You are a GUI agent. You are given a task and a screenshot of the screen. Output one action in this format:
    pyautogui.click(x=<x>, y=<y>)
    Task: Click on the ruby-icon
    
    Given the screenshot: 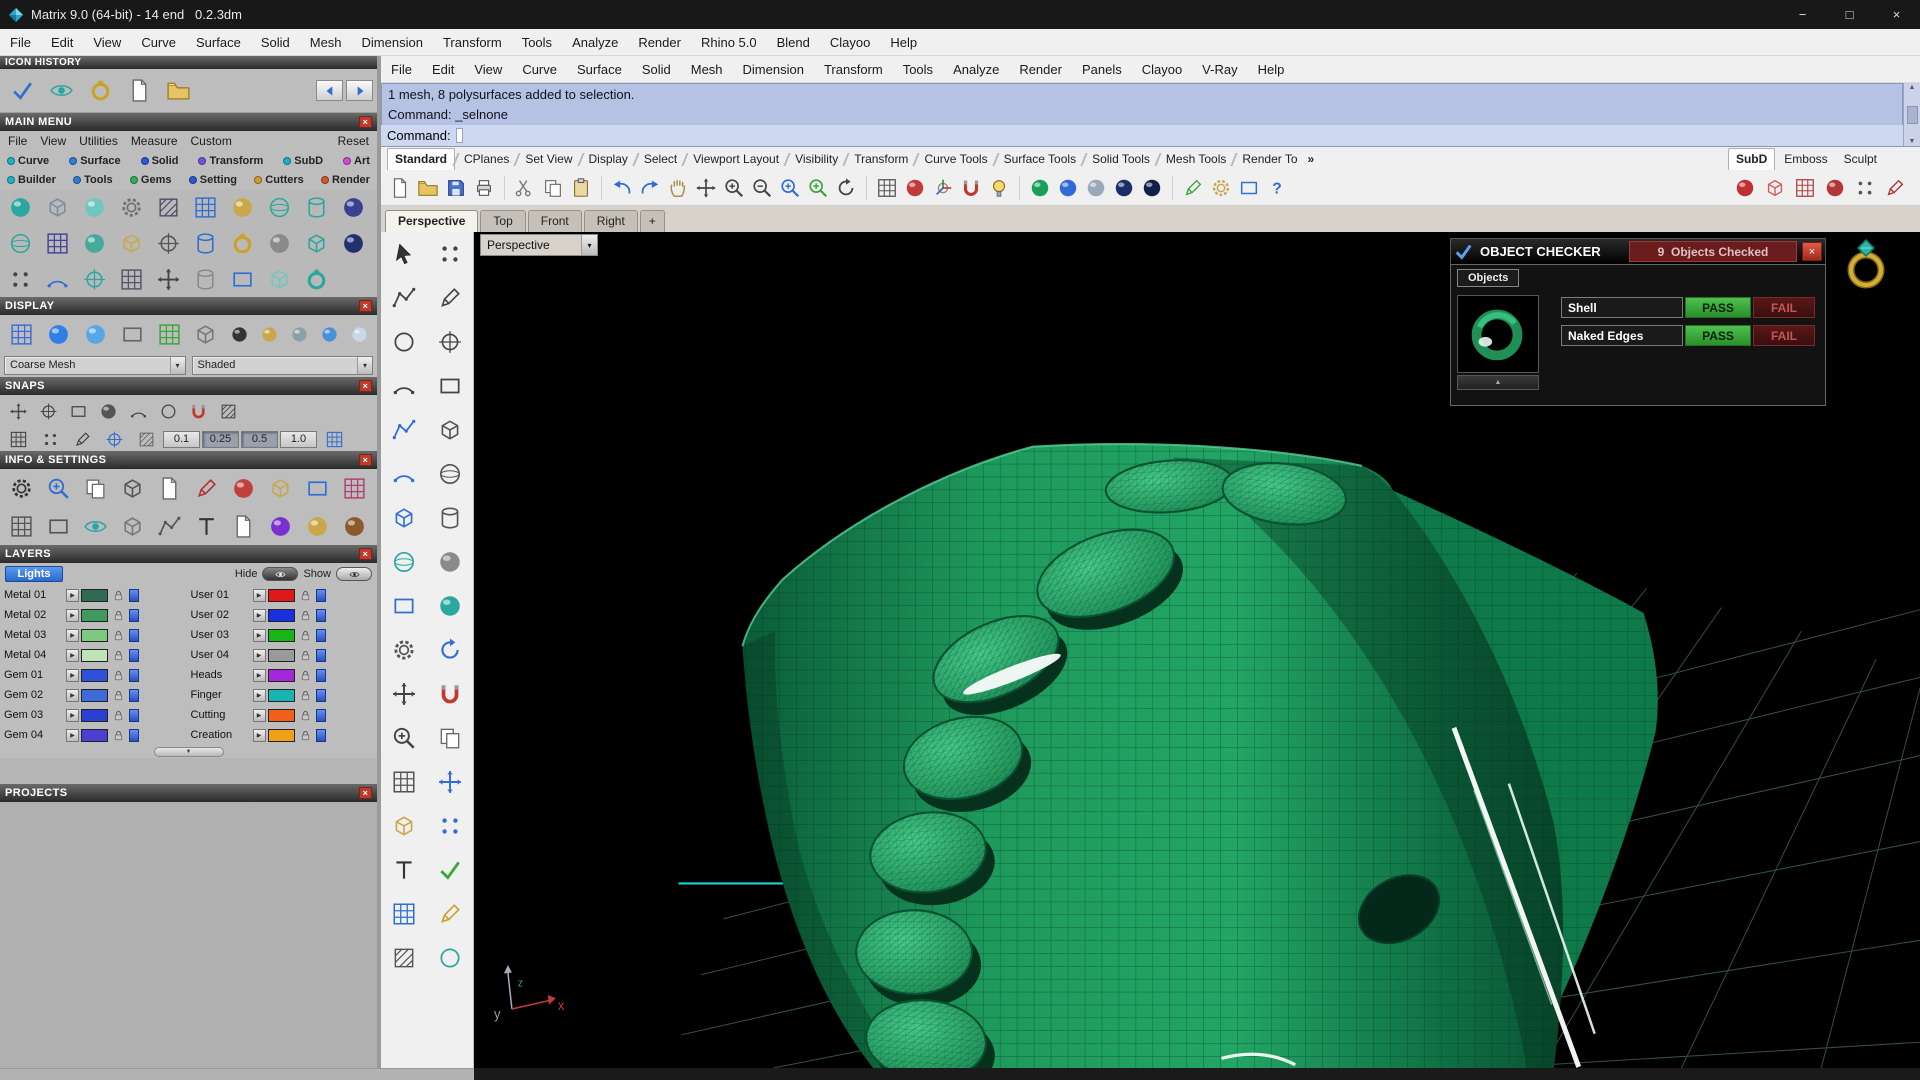 What is the action you would take?
    pyautogui.click(x=915, y=188)
    